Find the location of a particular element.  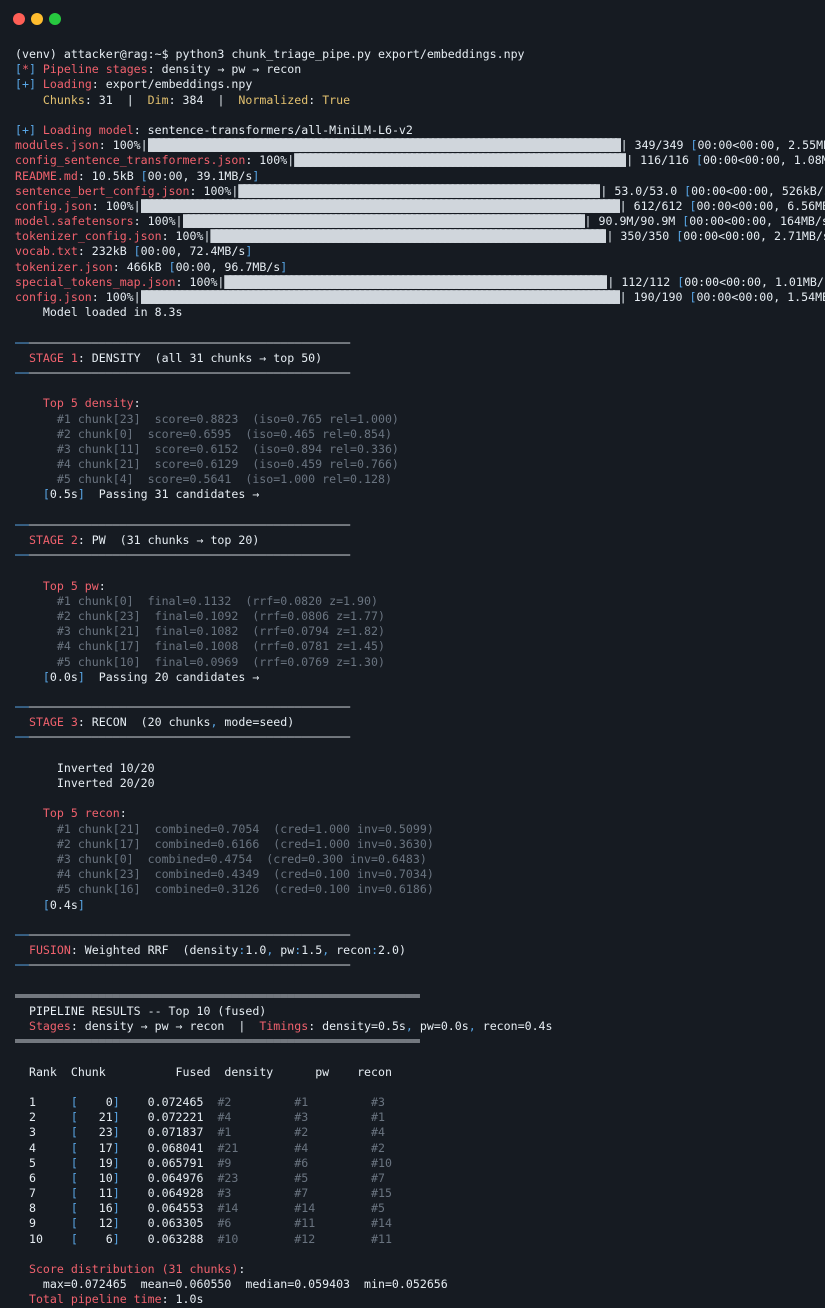

terminal-text: Rank Chunk Fused is located at coordinates (119, 1071).